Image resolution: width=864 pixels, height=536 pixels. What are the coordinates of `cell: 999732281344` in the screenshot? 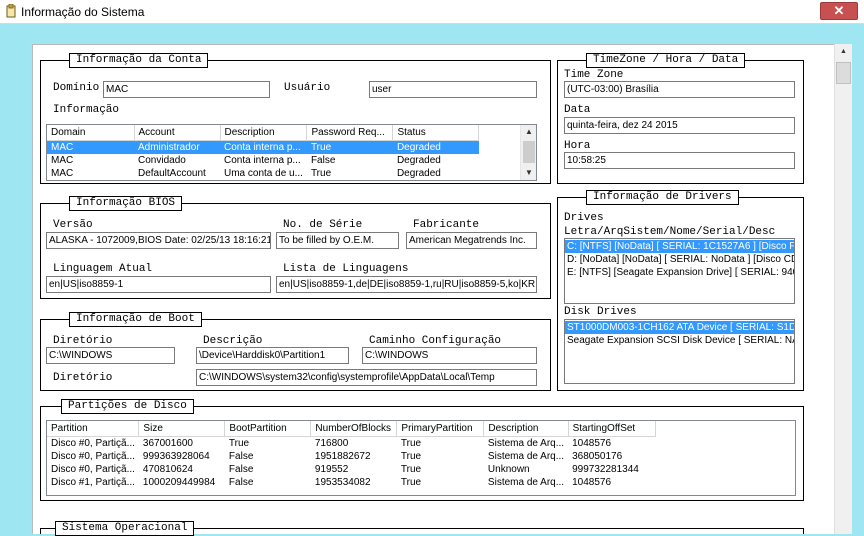 It's located at (605, 469).